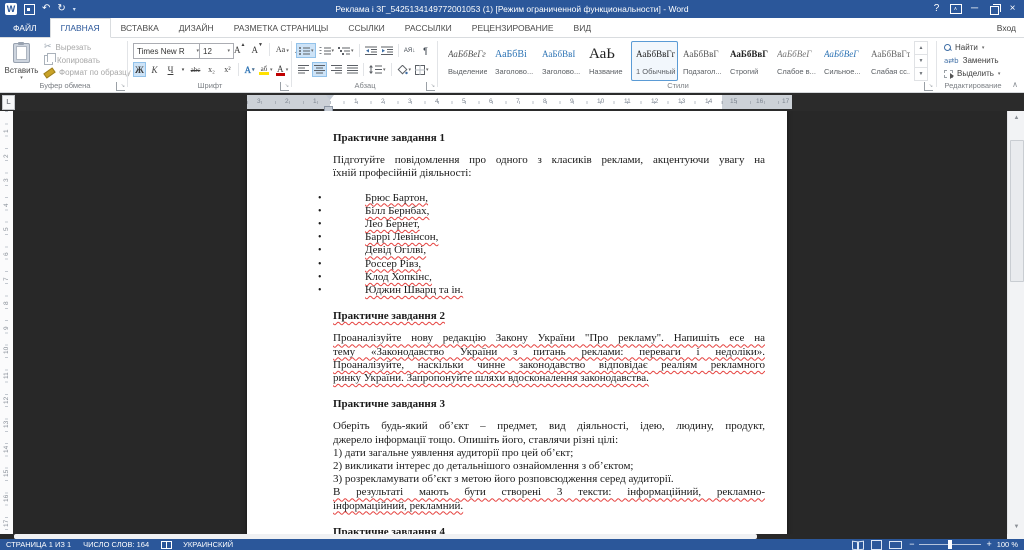 Image resolution: width=1024 pixels, height=550 pixels. What do you see at coordinates (327, 50) in the screenshot?
I see `numbered-list-button: ▾` at bounding box center [327, 50].